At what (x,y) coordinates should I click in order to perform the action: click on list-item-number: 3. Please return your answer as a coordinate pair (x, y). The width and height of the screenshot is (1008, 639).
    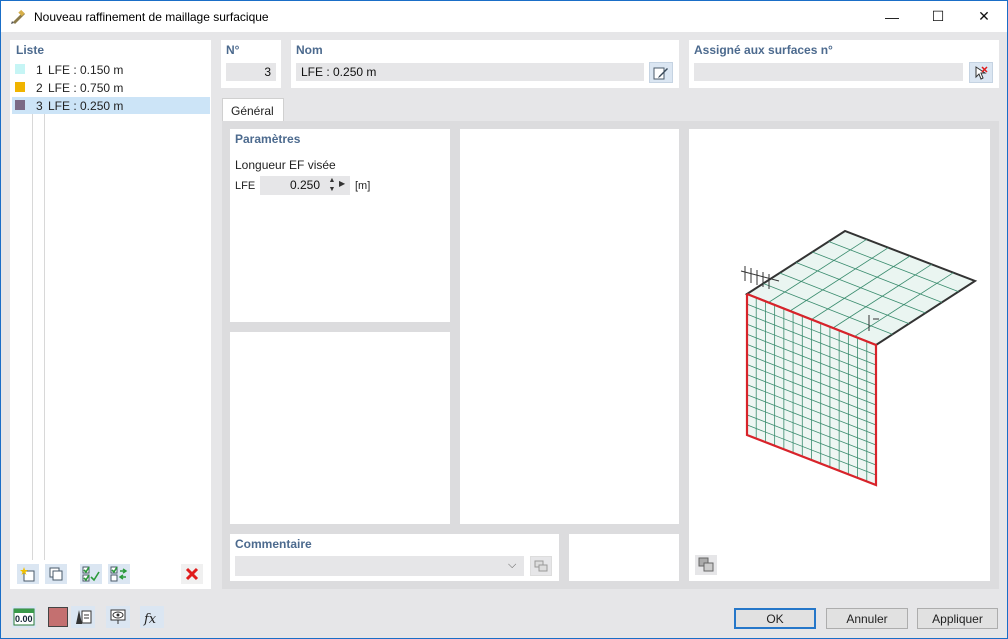
    Looking at the image, I should click on (39, 106).